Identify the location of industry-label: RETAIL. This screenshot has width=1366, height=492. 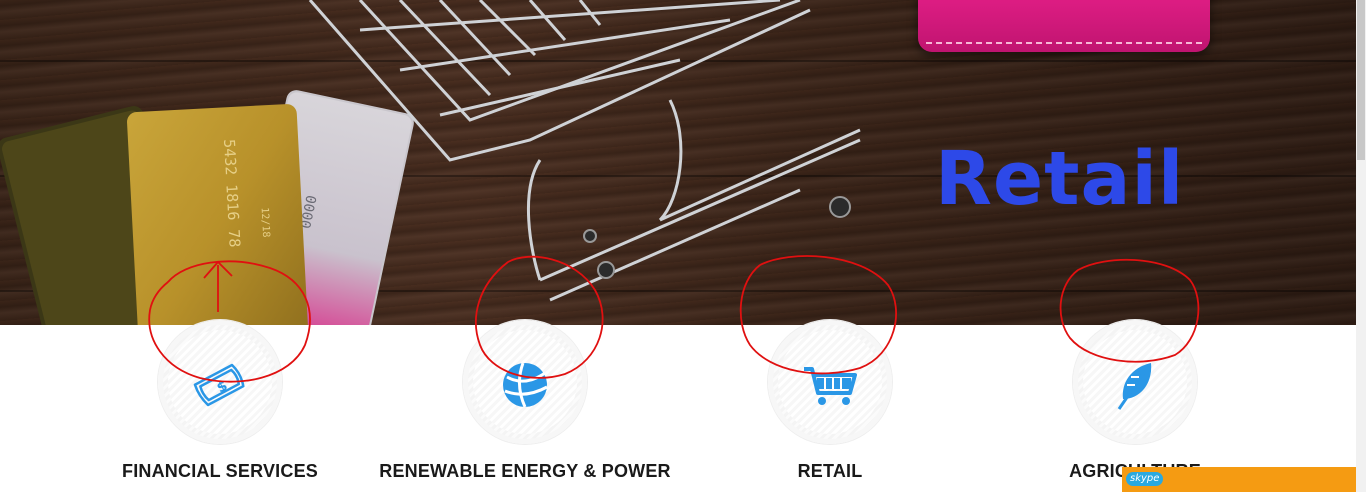
(830, 471).